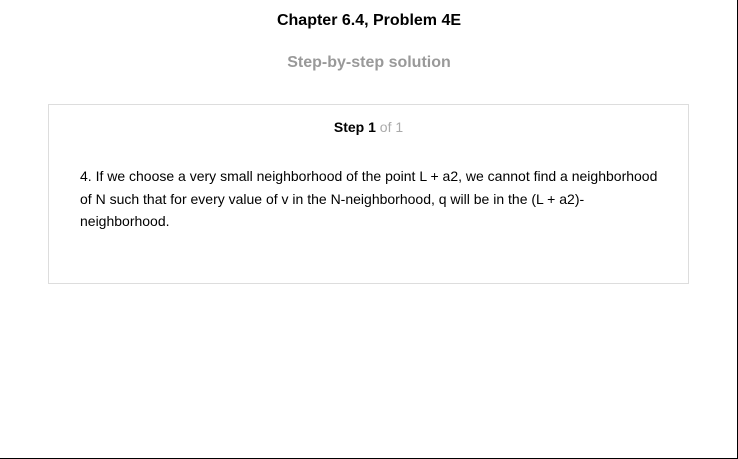  I want to click on step-header: Step 1 of 1, so click(368, 127).